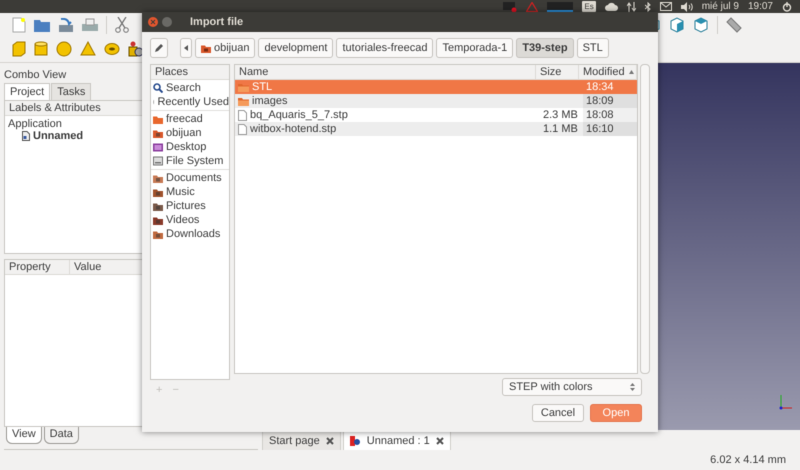 Image resolution: width=800 pixels, height=470 pixels. What do you see at coordinates (734, 25) in the screenshot?
I see `ruler-icon` at bounding box center [734, 25].